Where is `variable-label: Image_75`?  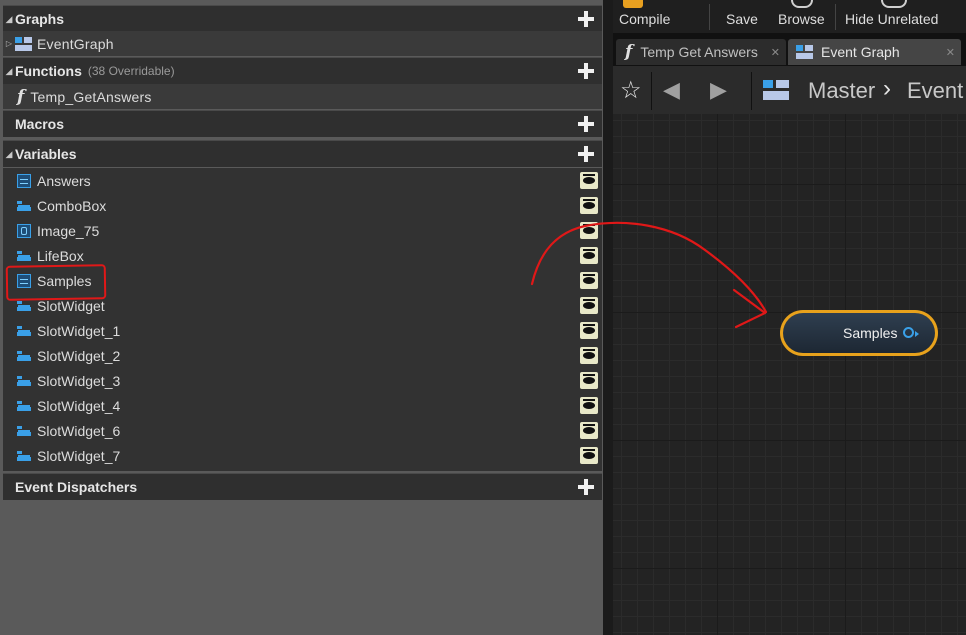
variable-label: Image_75 is located at coordinates (68, 230).